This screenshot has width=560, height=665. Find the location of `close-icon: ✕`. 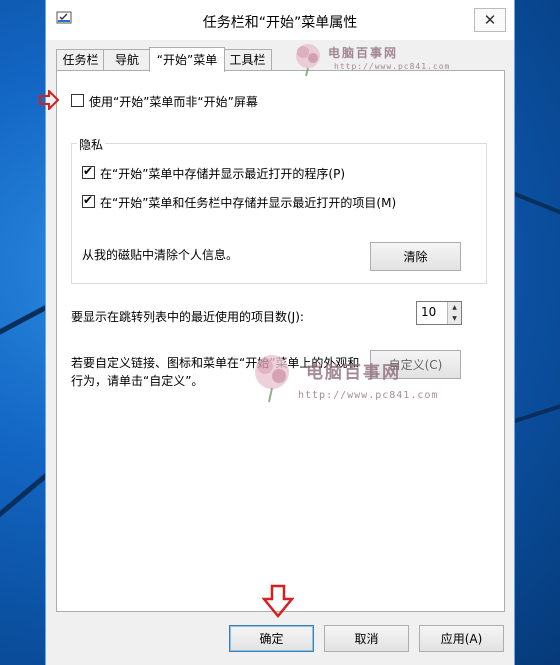

close-icon: ✕ is located at coordinates (490, 20).